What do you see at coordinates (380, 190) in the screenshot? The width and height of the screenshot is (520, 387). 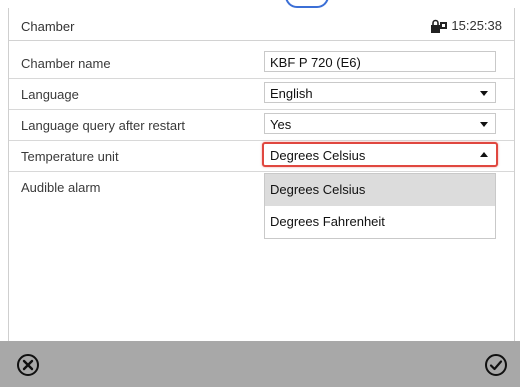 I see `dropdown-option-celsius: Degrees Celsius` at bounding box center [380, 190].